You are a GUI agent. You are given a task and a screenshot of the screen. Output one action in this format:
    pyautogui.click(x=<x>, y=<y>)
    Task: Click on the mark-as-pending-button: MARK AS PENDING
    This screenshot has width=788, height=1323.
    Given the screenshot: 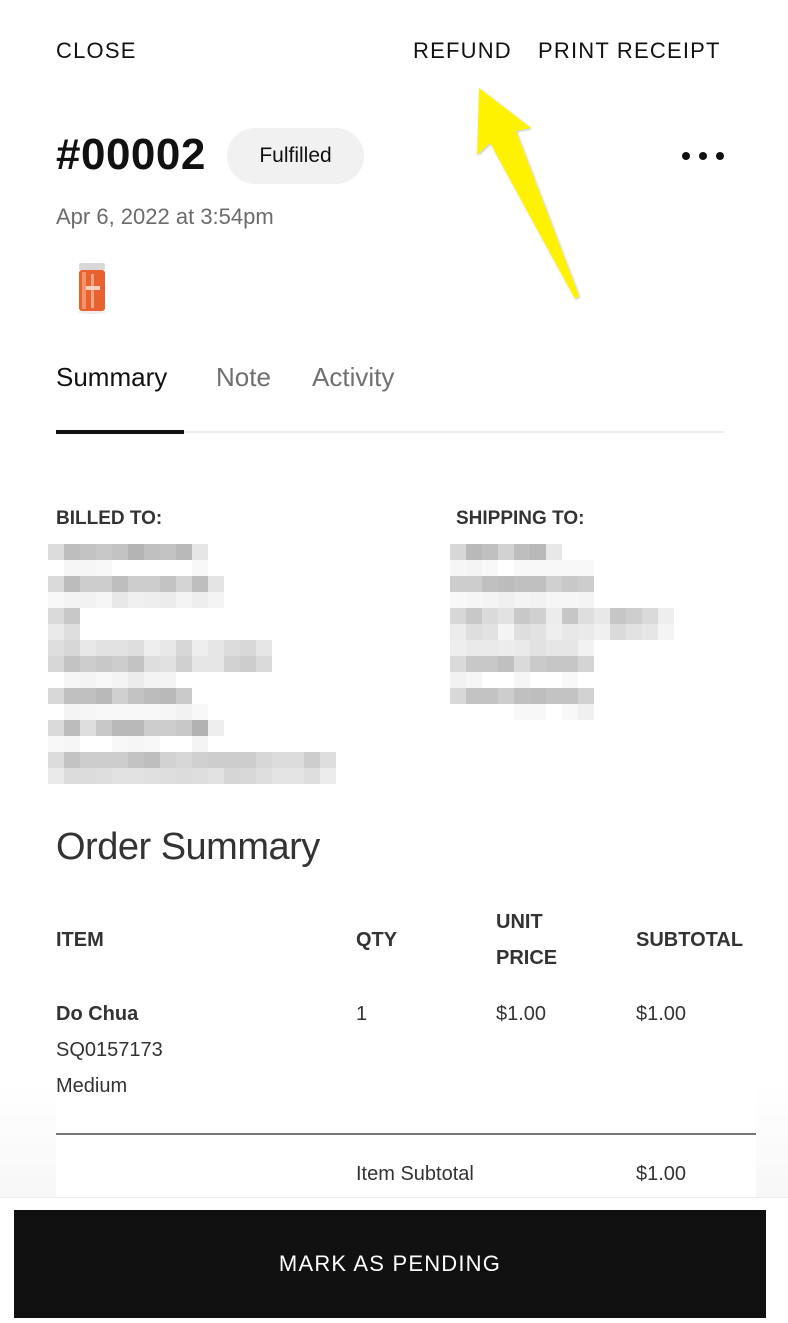 What is the action you would take?
    pyautogui.click(x=390, y=1264)
    